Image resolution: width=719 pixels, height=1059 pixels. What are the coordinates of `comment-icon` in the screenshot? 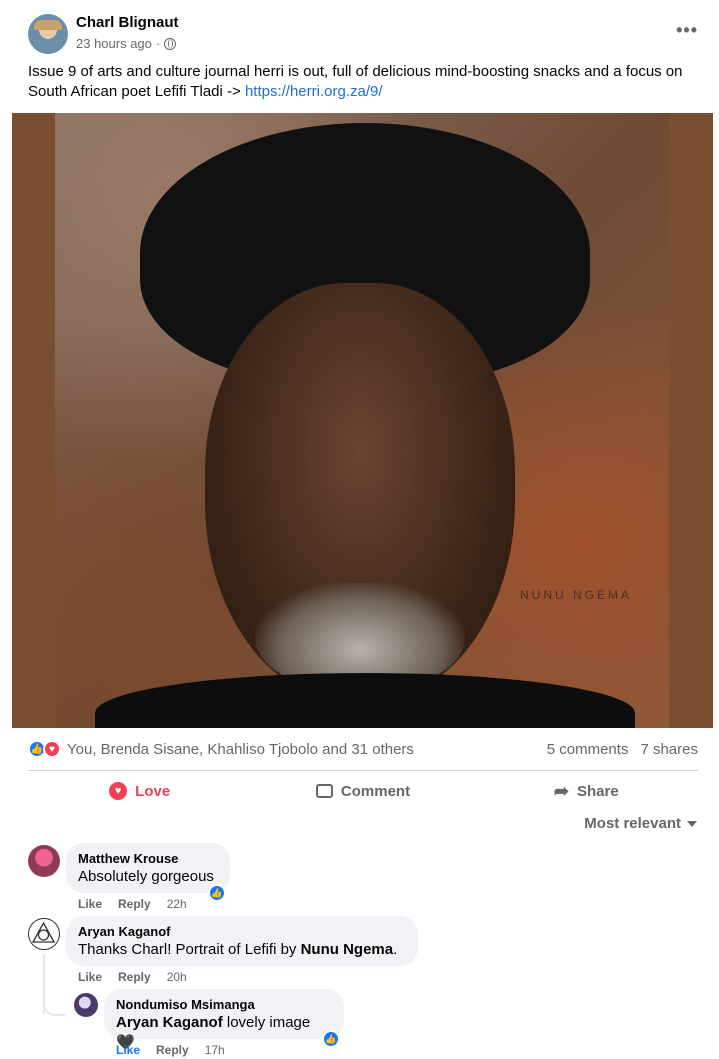 It's located at (324, 791).